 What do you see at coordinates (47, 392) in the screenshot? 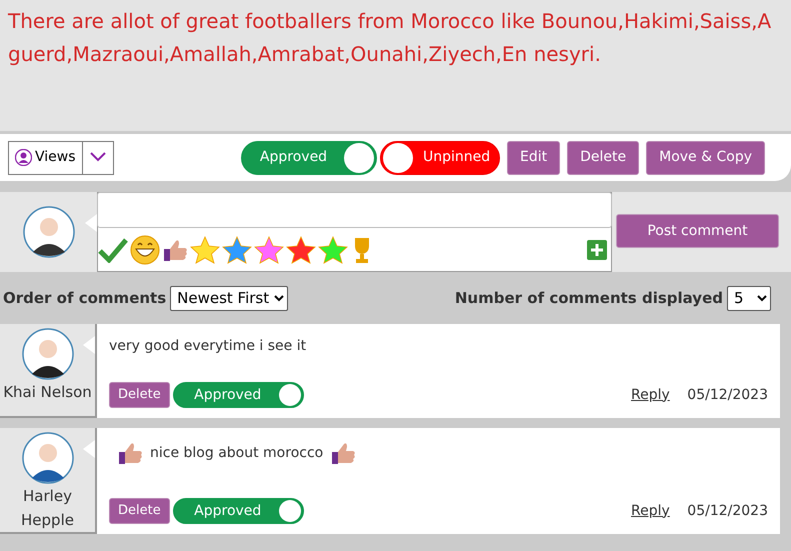
I see `author-name: Khai Nelson` at bounding box center [47, 392].